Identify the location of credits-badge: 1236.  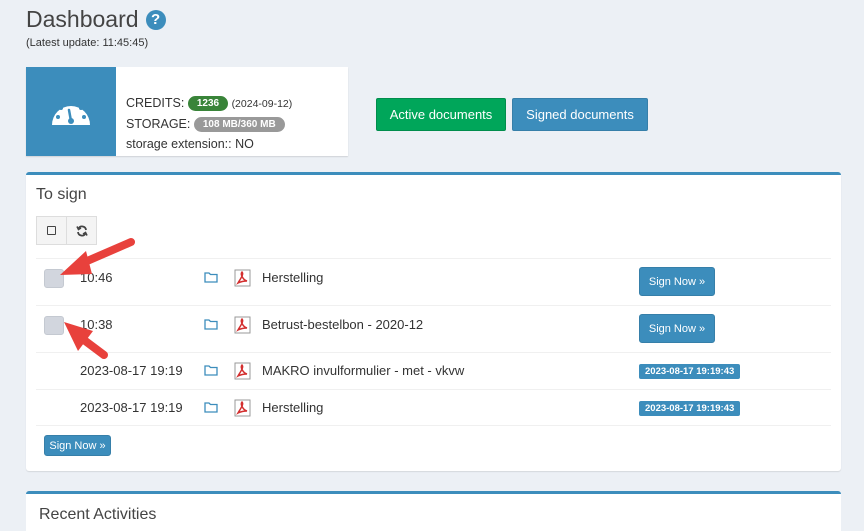
(208, 104).